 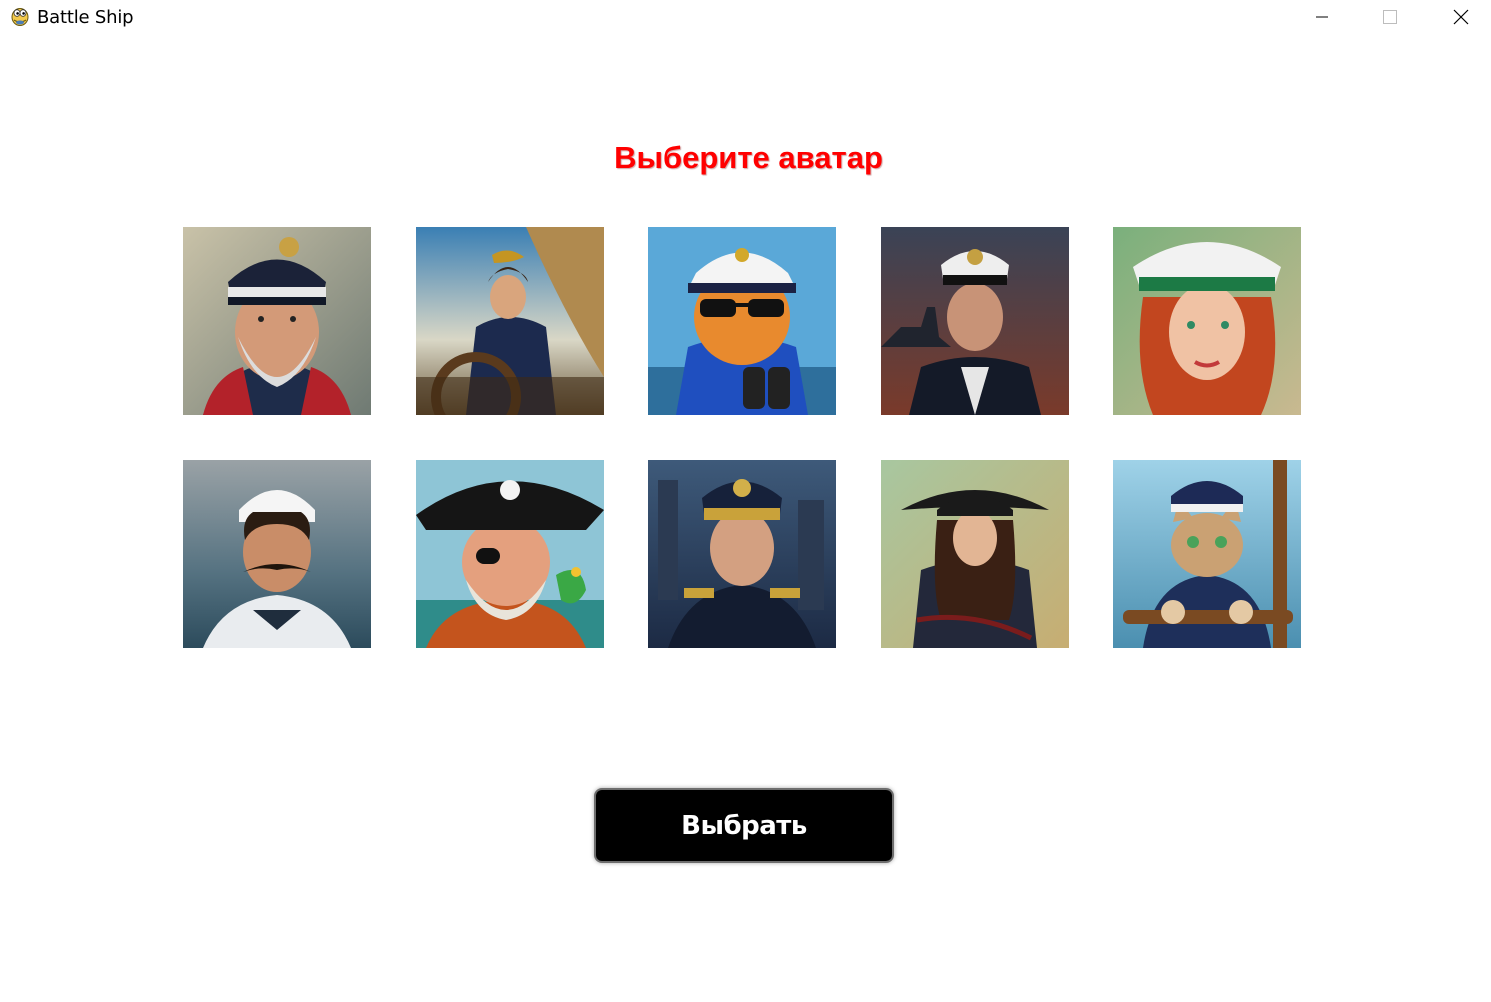 I want to click on select-avatar-button: Выбрать, so click(x=744, y=825).